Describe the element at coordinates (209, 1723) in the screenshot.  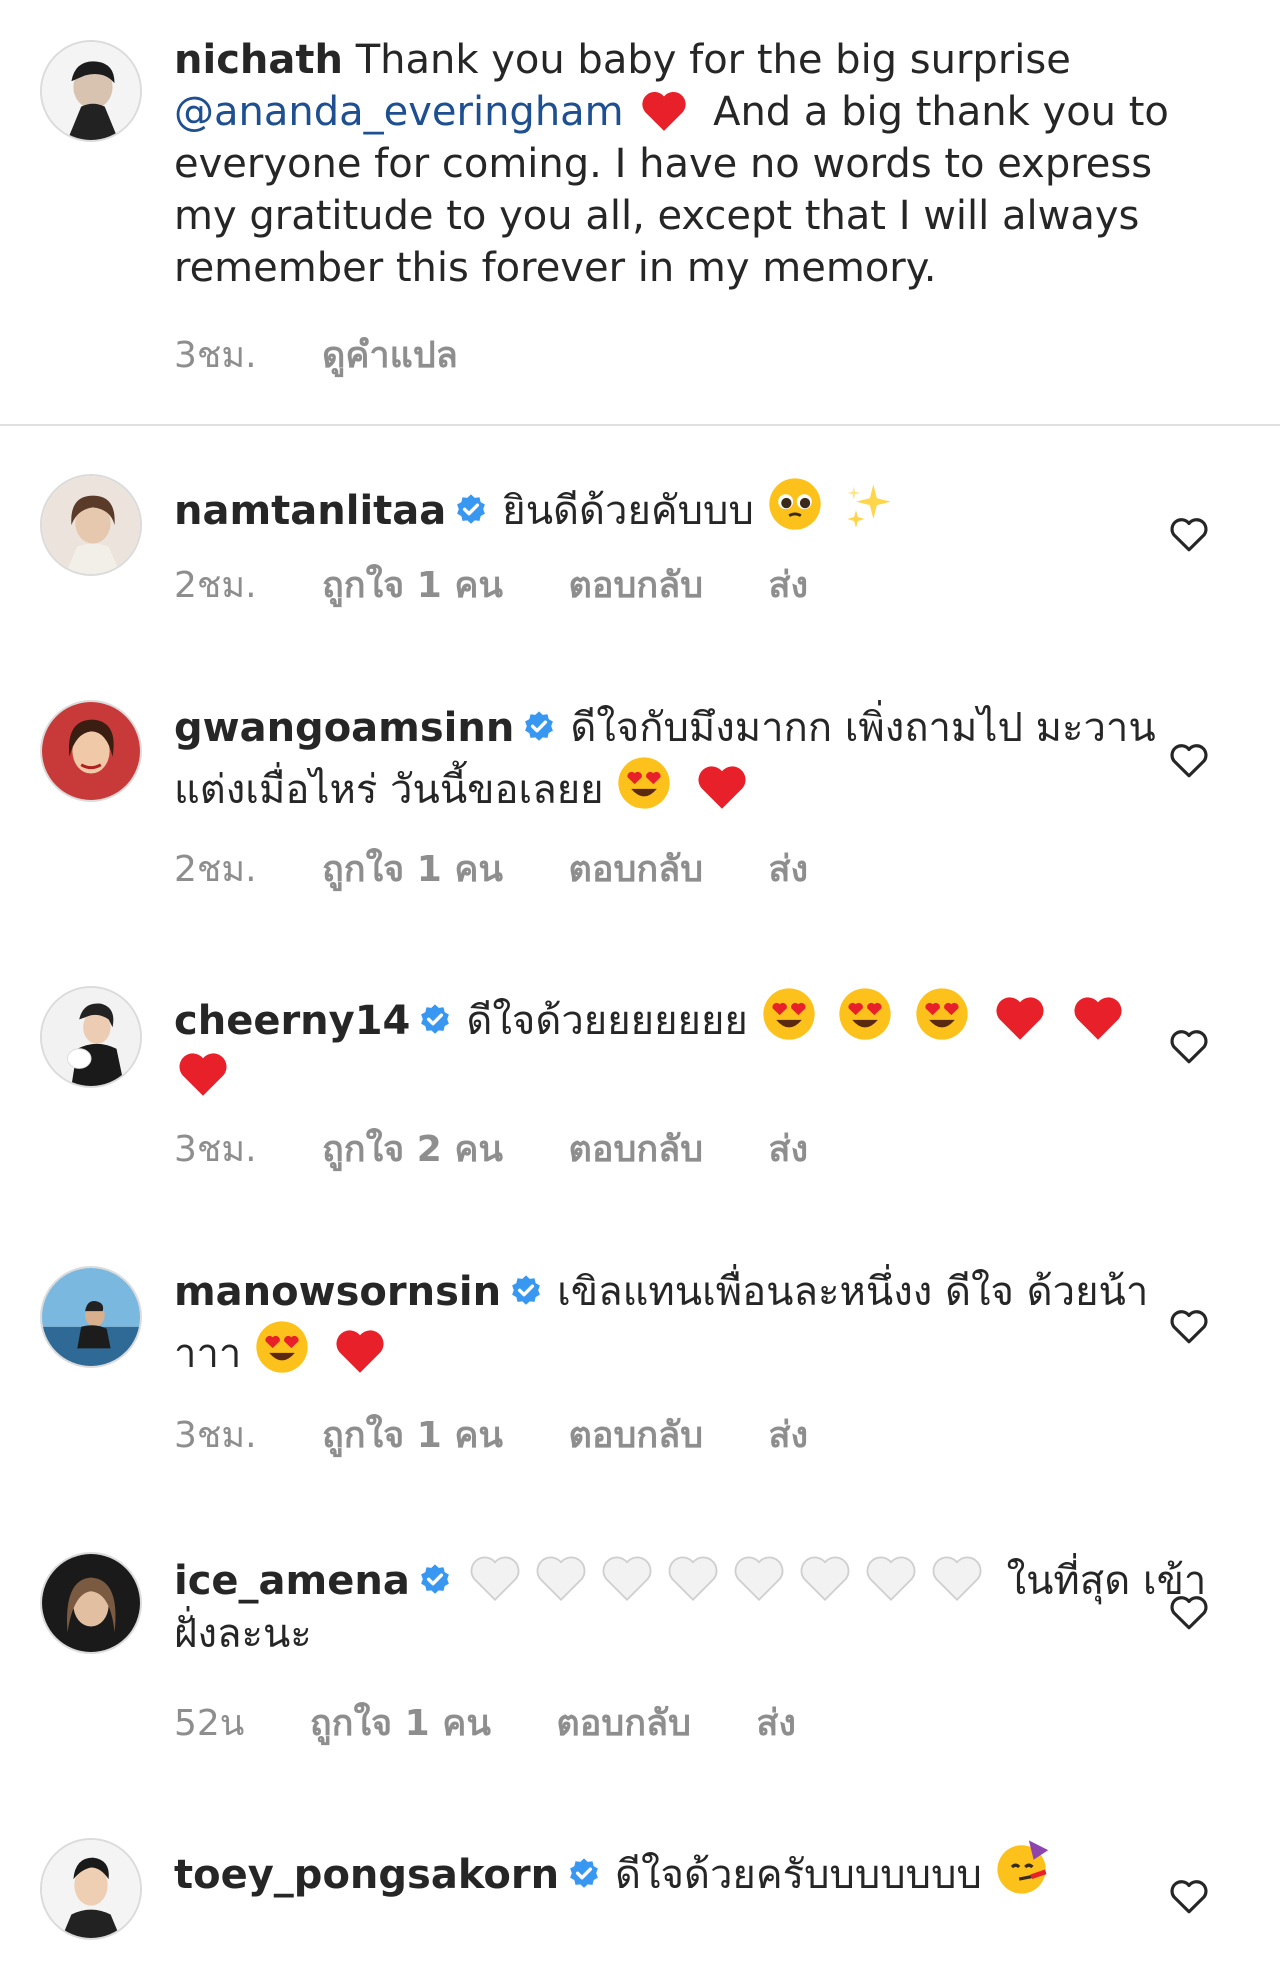
I see `comment-time: 52น` at that location.